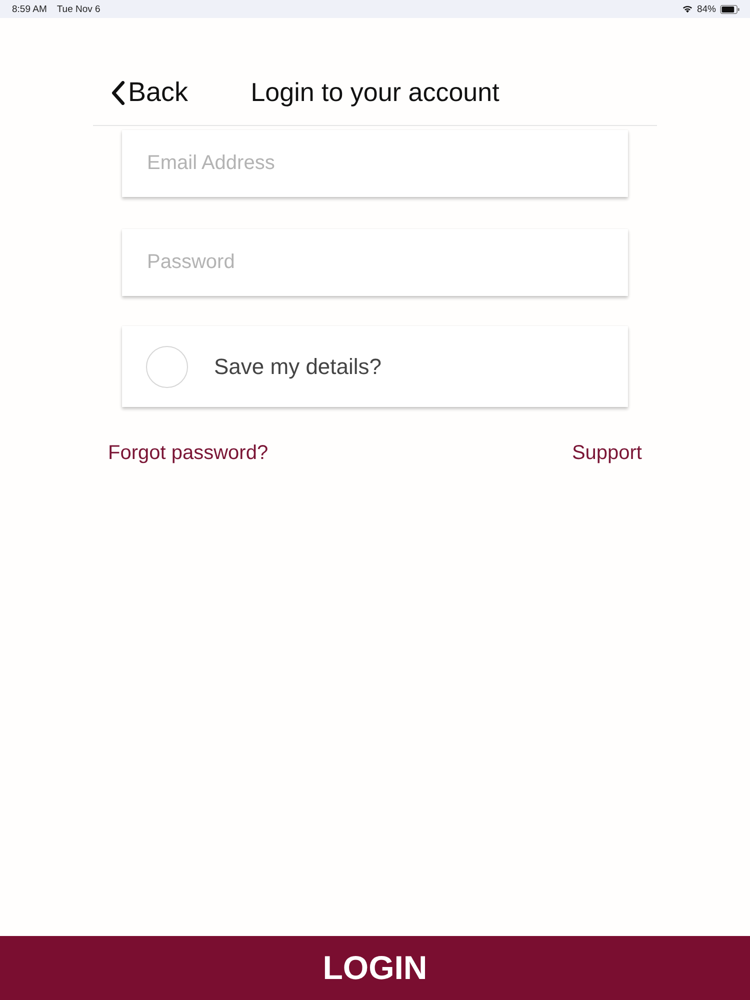  I want to click on back-button: Back, so click(149, 92).